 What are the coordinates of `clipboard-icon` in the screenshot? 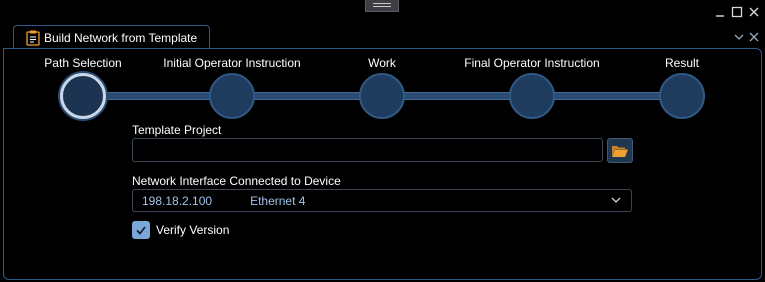 It's located at (33, 38).